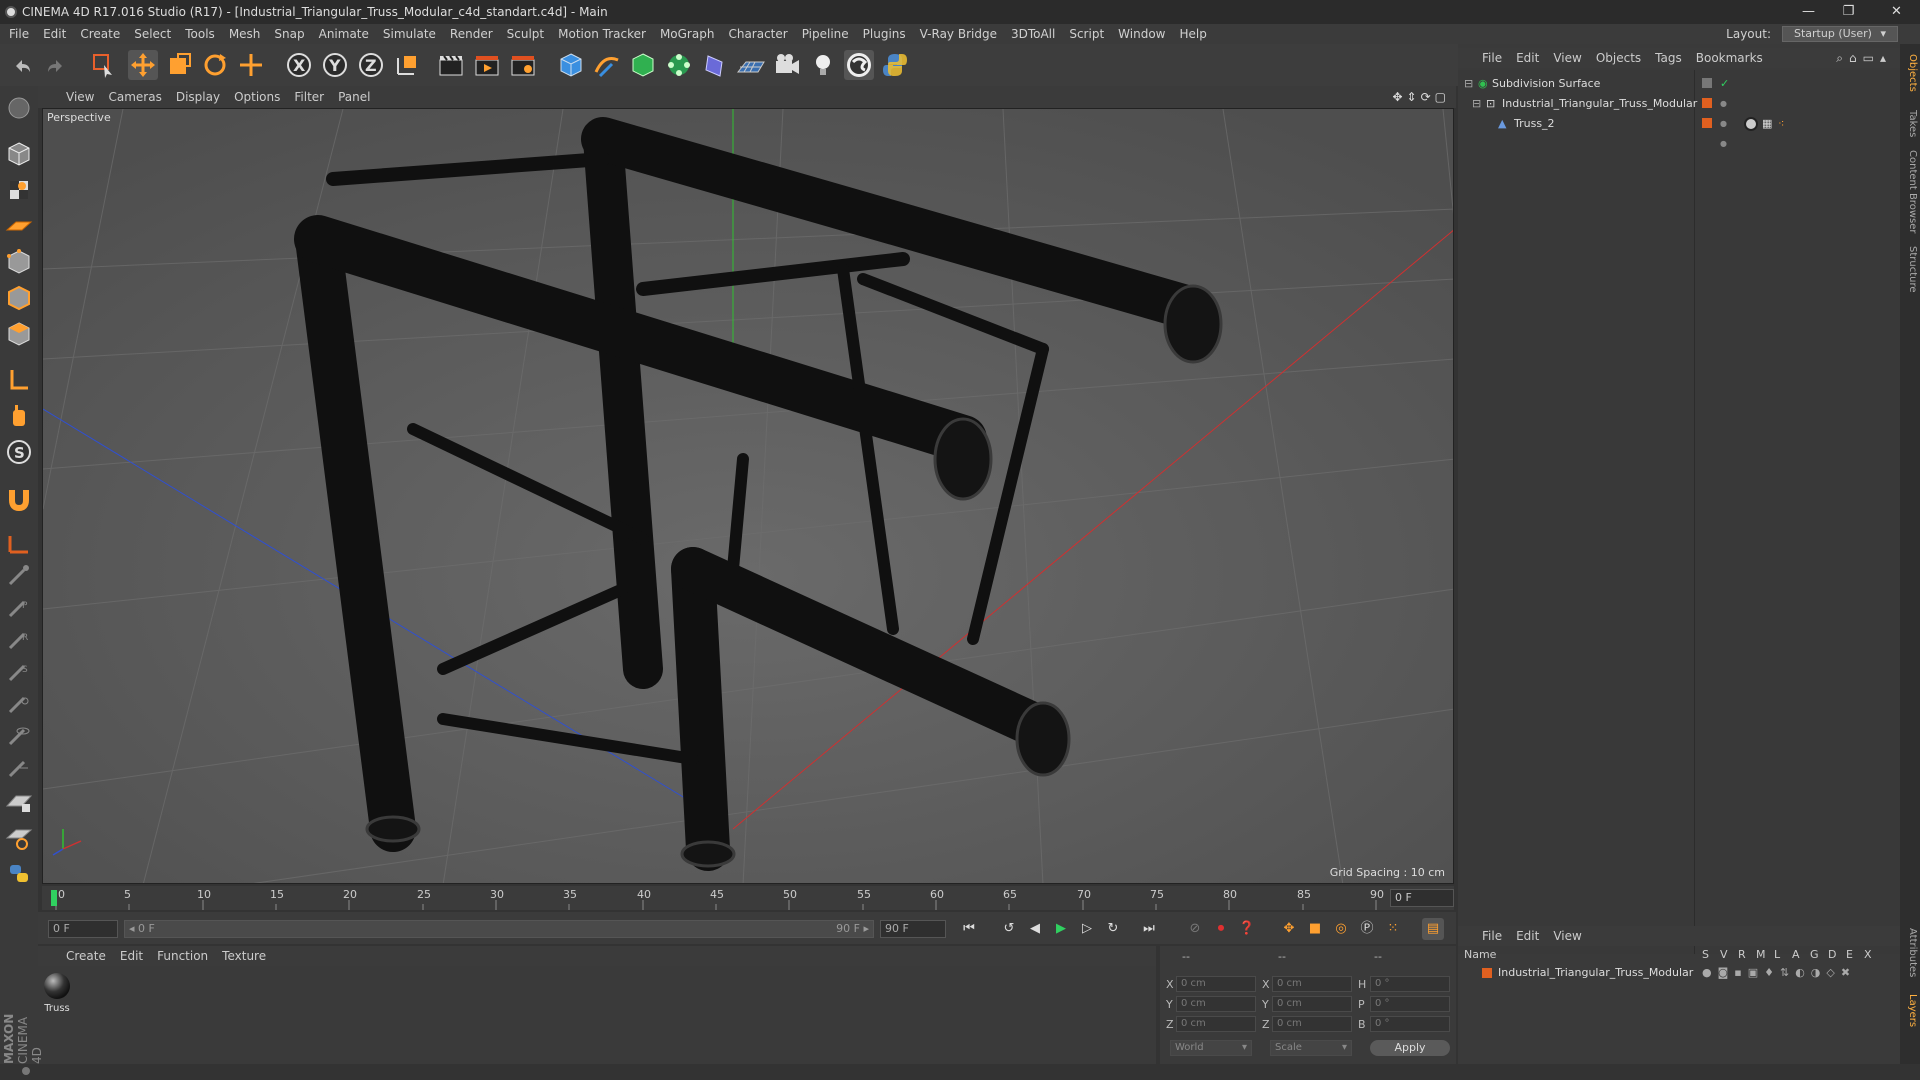 This screenshot has width=1920, height=1080. Describe the element at coordinates (823, 65) in the screenshot. I see `add-light-button` at that location.